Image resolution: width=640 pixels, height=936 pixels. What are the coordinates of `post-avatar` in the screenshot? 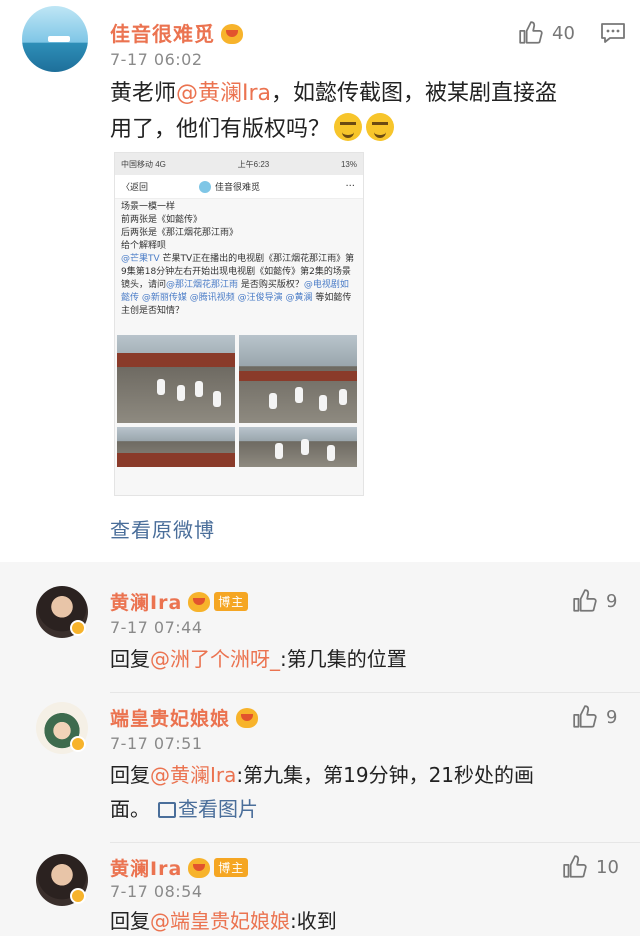 It's located at (55, 39).